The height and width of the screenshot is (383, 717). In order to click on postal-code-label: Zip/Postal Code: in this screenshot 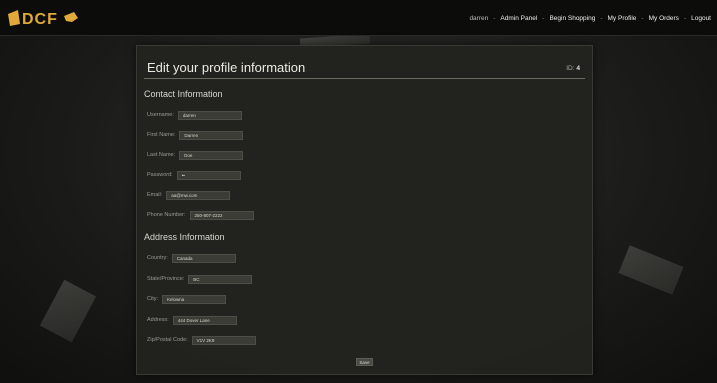, I will do `click(167, 340)`.